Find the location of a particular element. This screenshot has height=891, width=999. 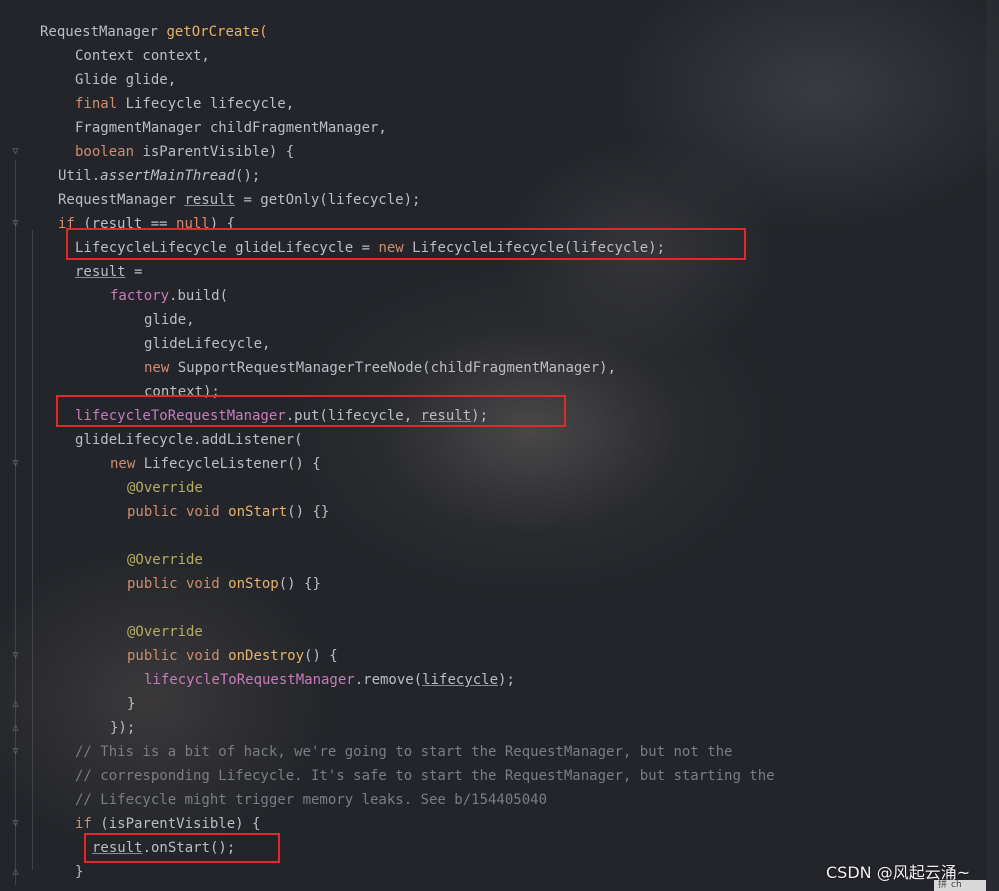

code-token: glide, is located at coordinates (169, 320).